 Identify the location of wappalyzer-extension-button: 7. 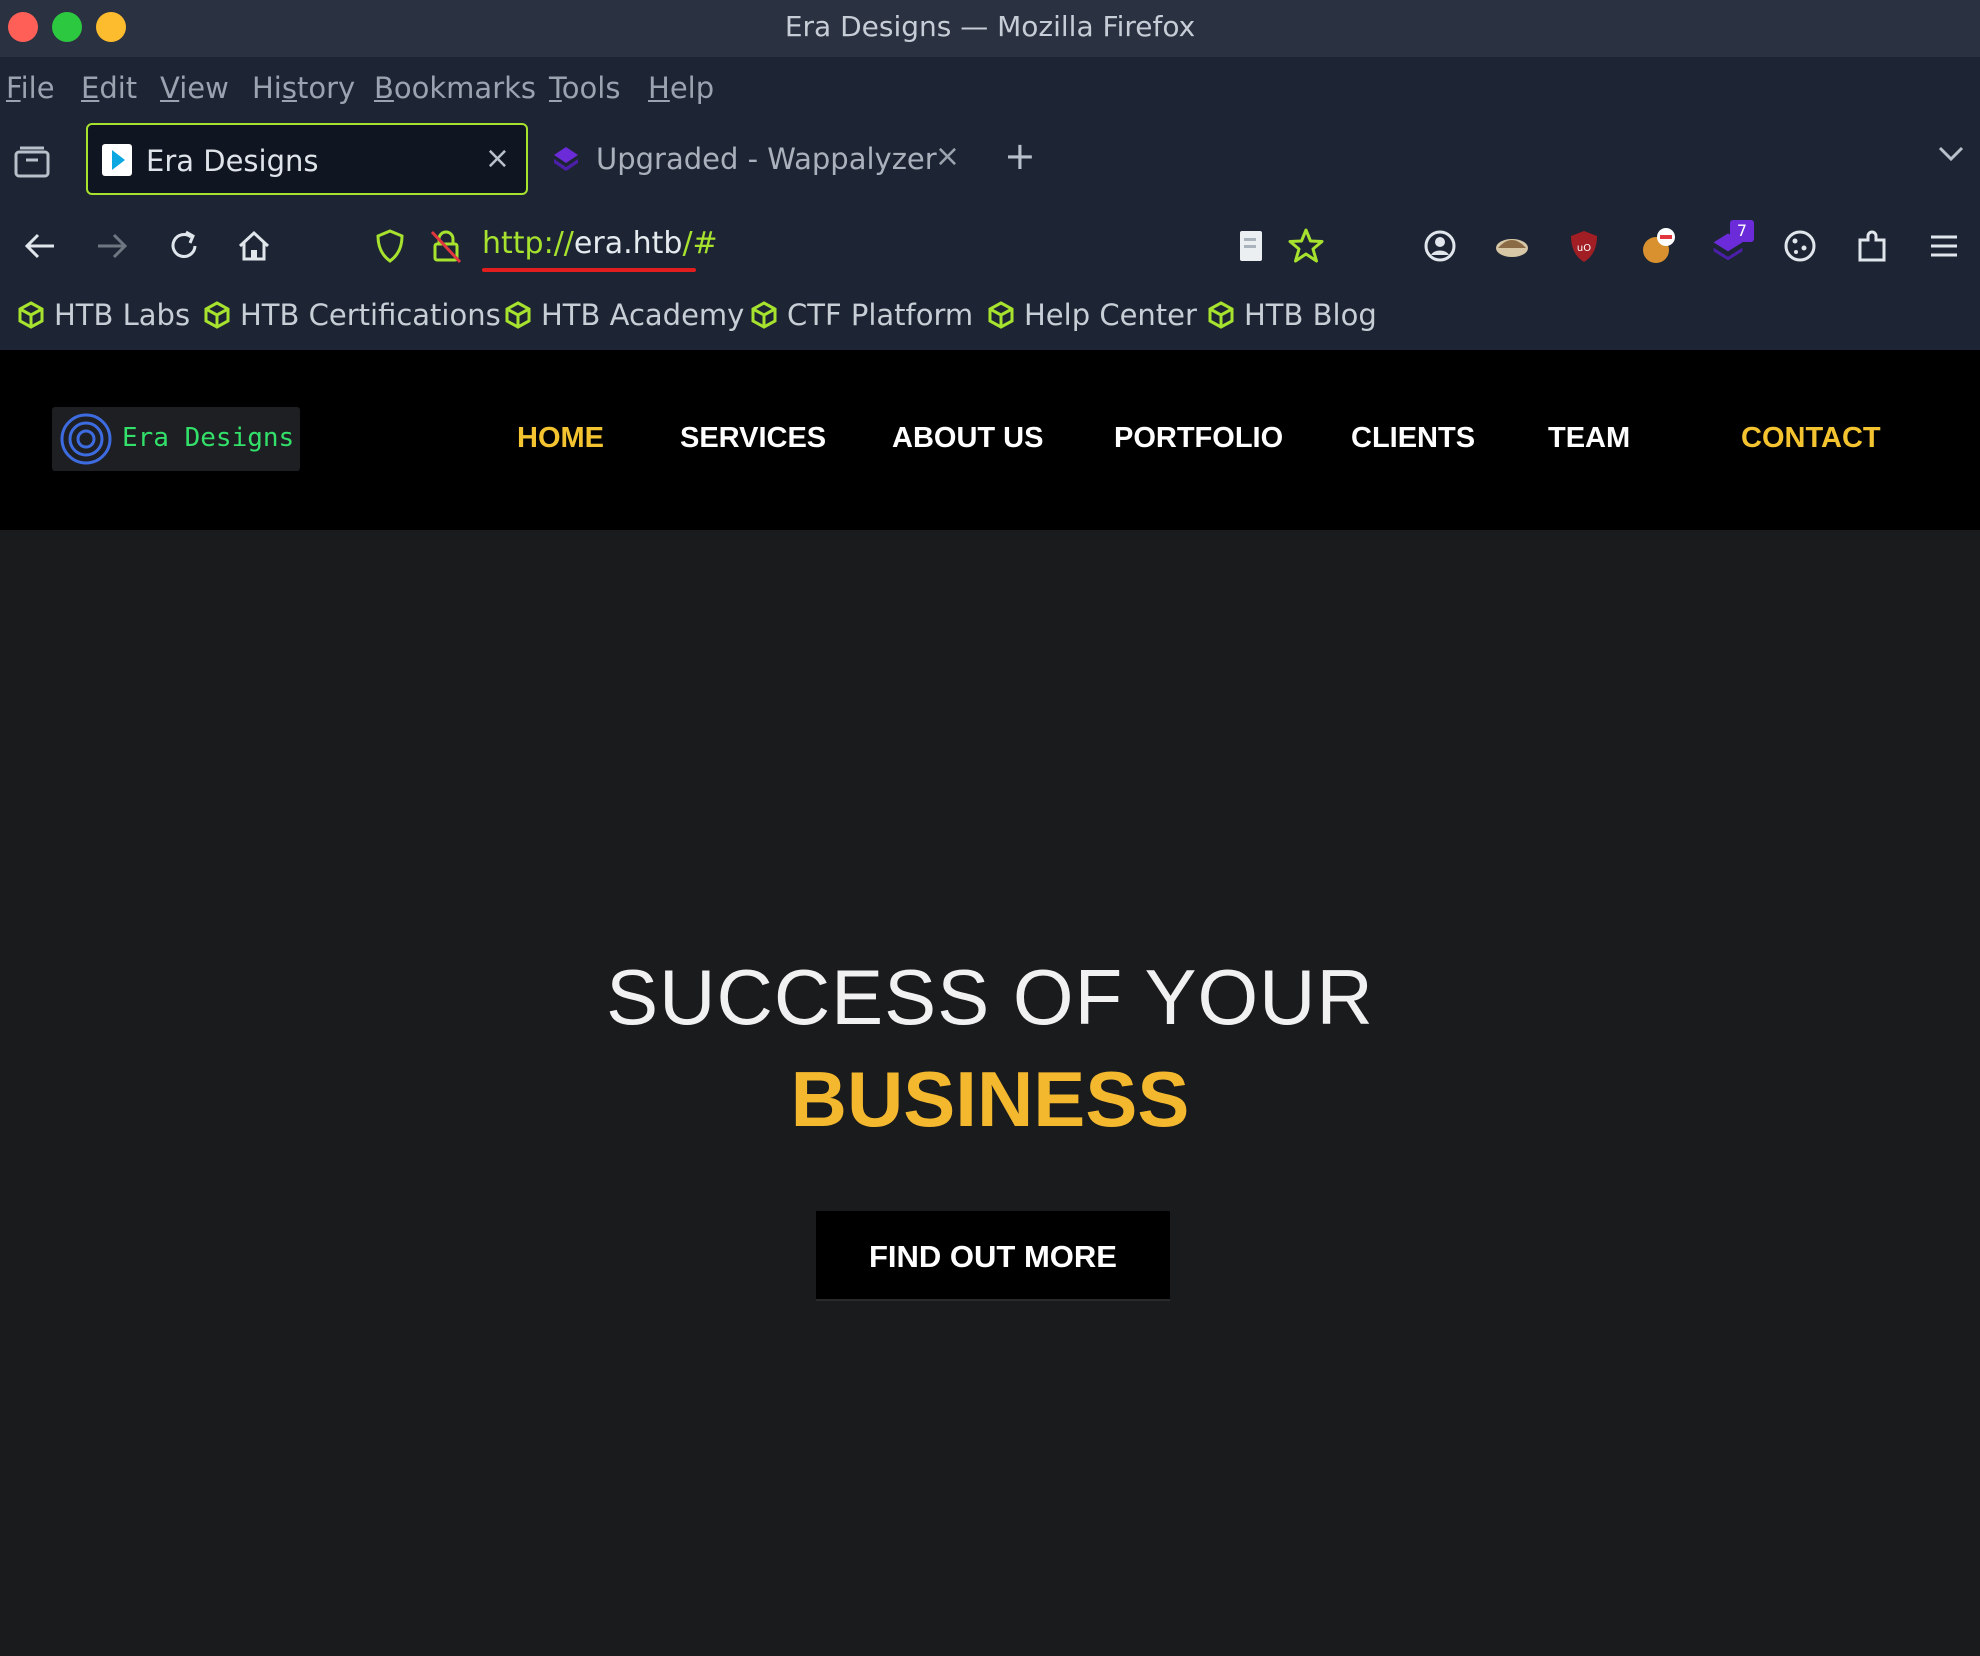
(1733, 244).